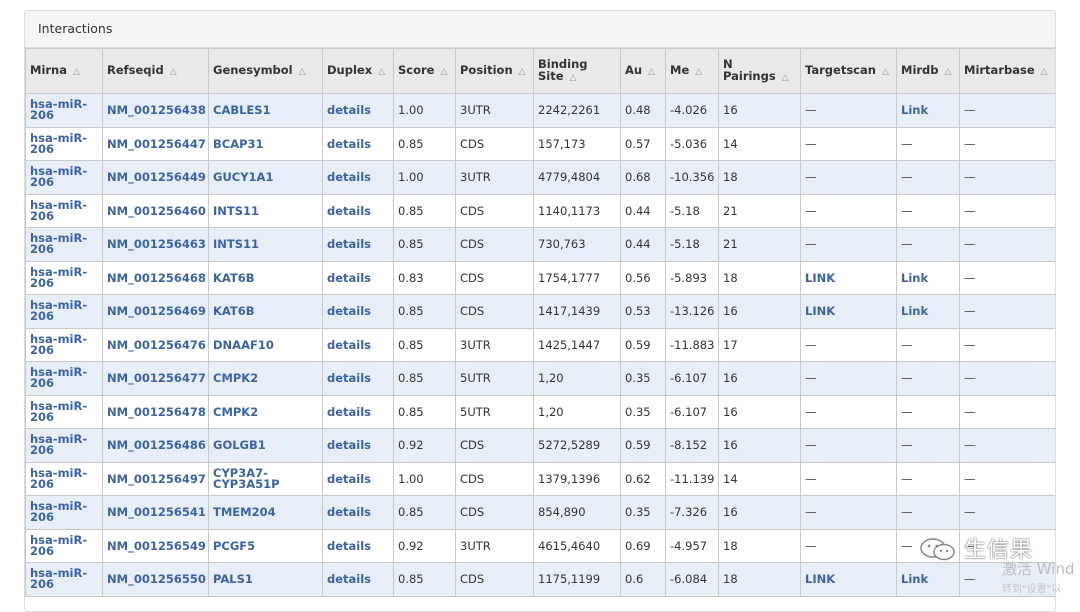 Image resolution: width=1080 pixels, height=612 pixels. What do you see at coordinates (1007, 71) in the screenshot?
I see `column-header-mirtarbase: Mirtarbase △` at bounding box center [1007, 71].